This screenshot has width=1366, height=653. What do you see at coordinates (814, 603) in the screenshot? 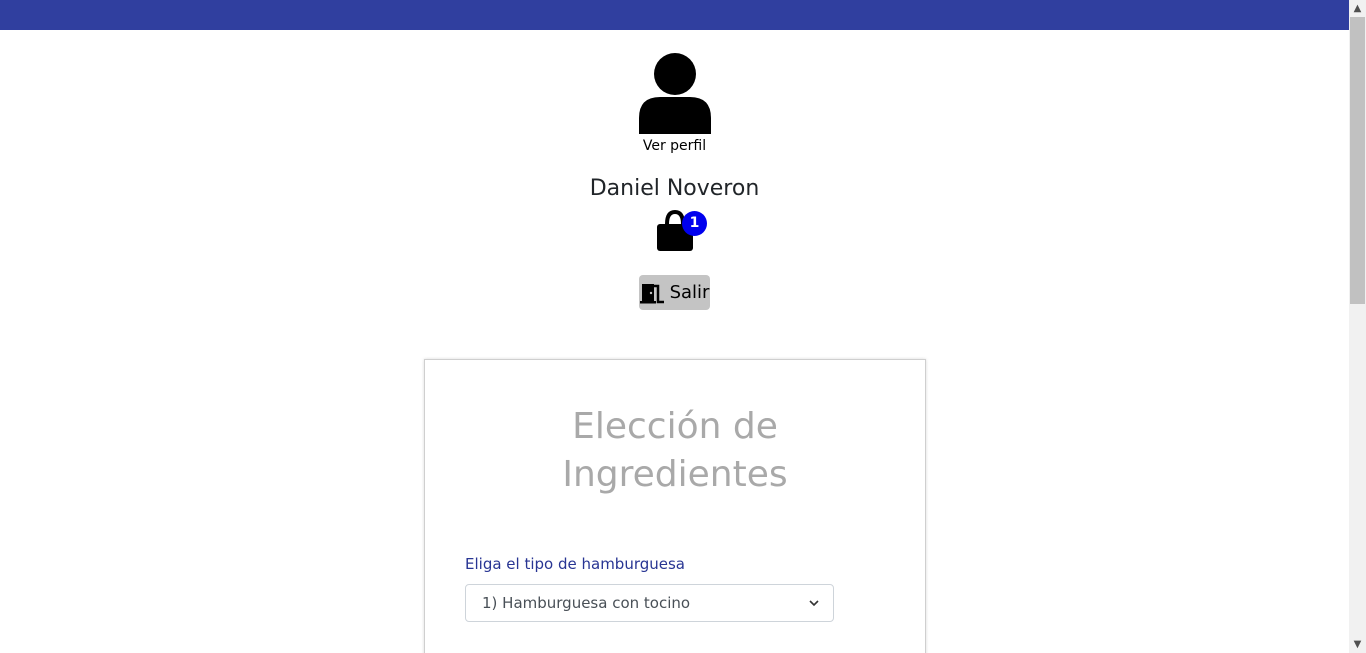
I see `chevron-down-icon` at bounding box center [814, 603].